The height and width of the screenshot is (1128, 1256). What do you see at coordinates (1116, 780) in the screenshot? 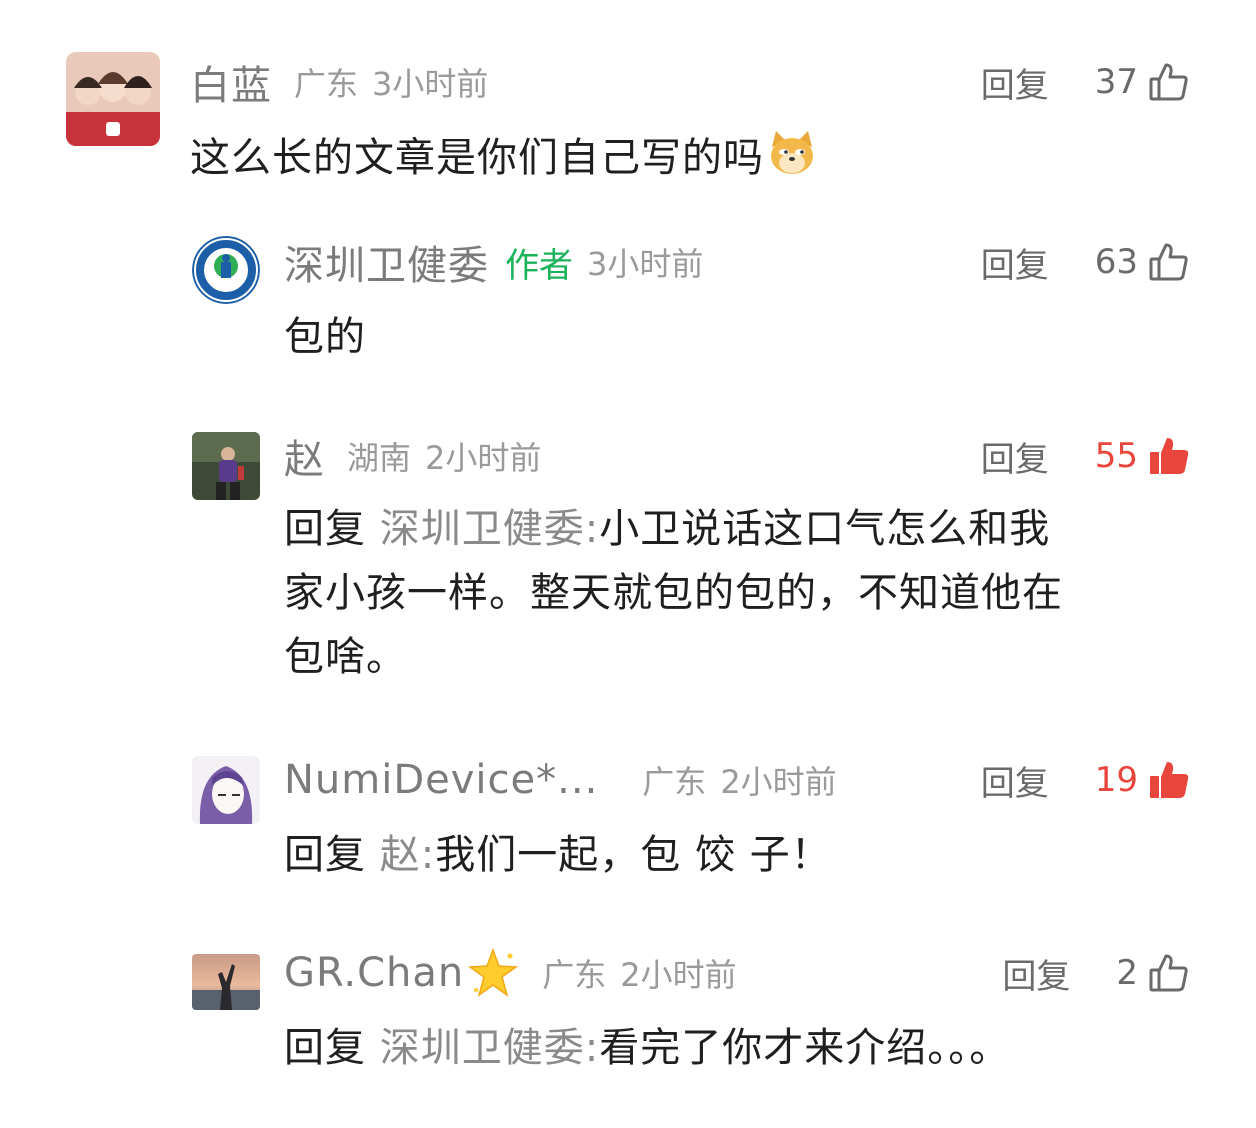
I see `like-count: 19` at bounding box center [1116, 780].